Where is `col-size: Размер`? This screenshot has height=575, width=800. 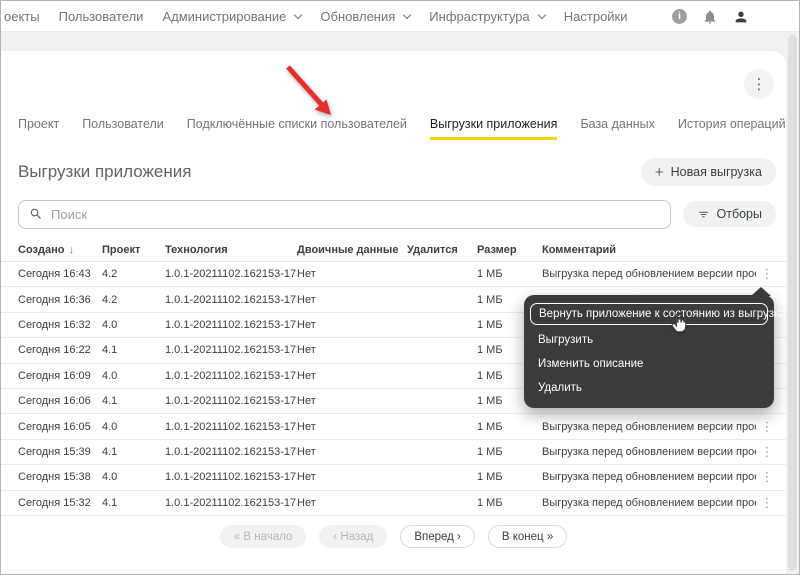
col-size: Размер is located at coordinates (509, 250).